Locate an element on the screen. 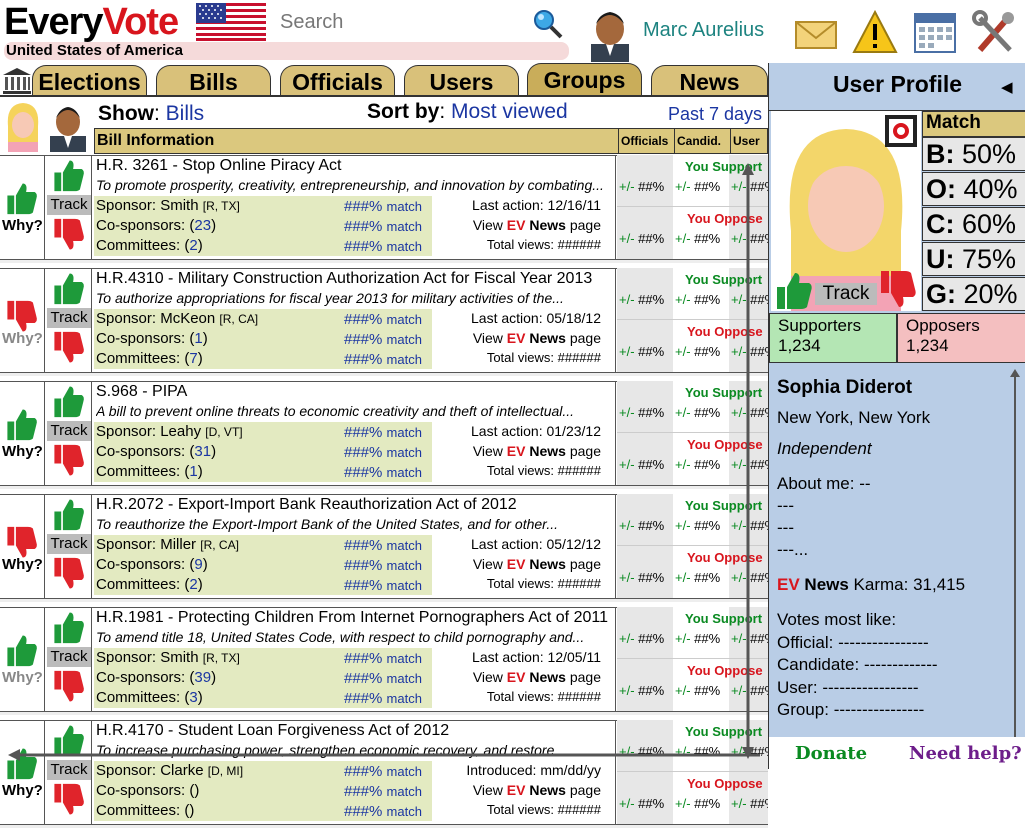 This screenshot has width=1025, height=828. users-oppose-pct: +/- ##% is located at coordinates (749, 803).